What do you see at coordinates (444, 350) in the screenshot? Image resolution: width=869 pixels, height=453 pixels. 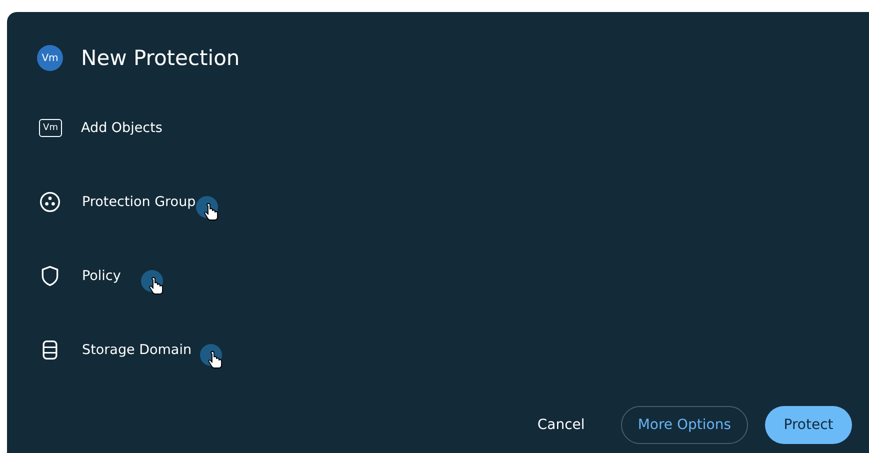 I see `menu-row: Storage Domain` at bounding box center [444, 350].